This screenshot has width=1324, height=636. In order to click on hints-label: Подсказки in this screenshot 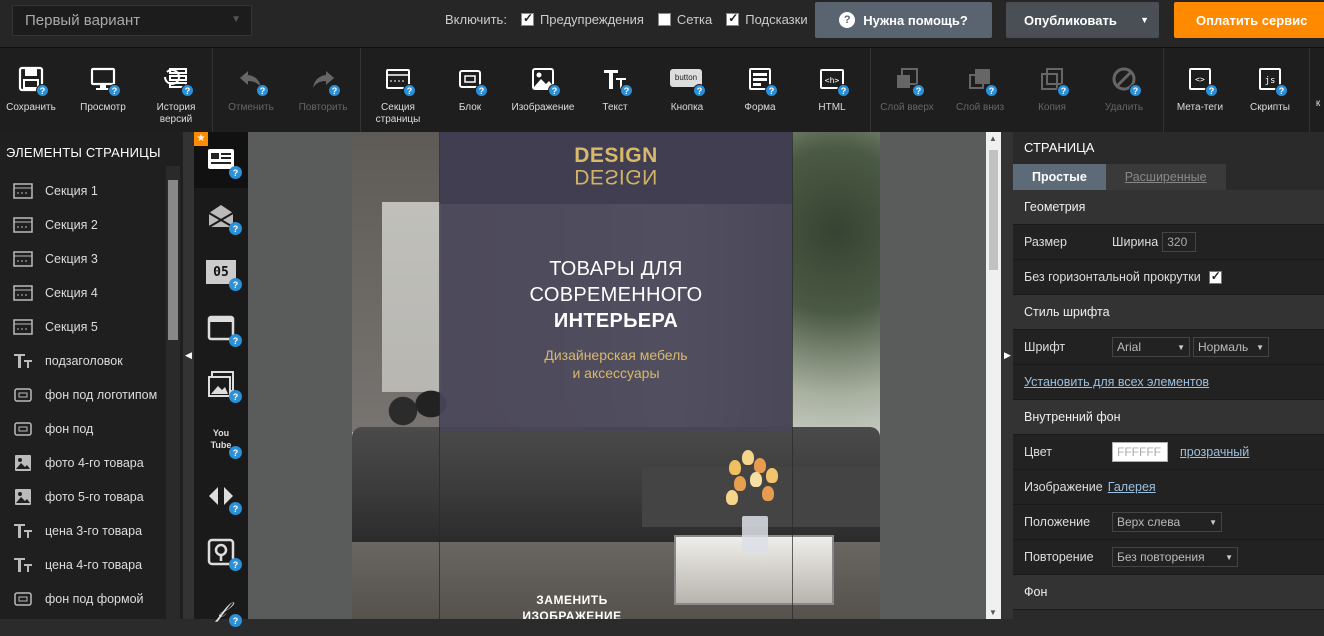, I will do `click(776, 19)`.